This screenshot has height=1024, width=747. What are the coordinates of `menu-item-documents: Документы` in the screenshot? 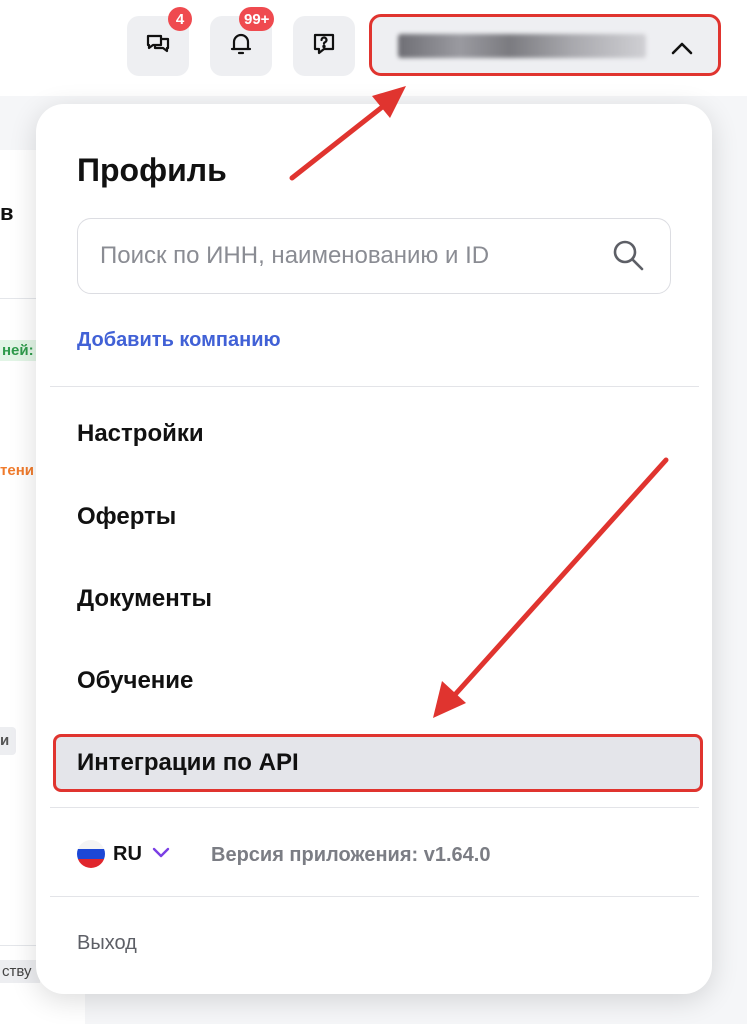 It's located at (144, 599).